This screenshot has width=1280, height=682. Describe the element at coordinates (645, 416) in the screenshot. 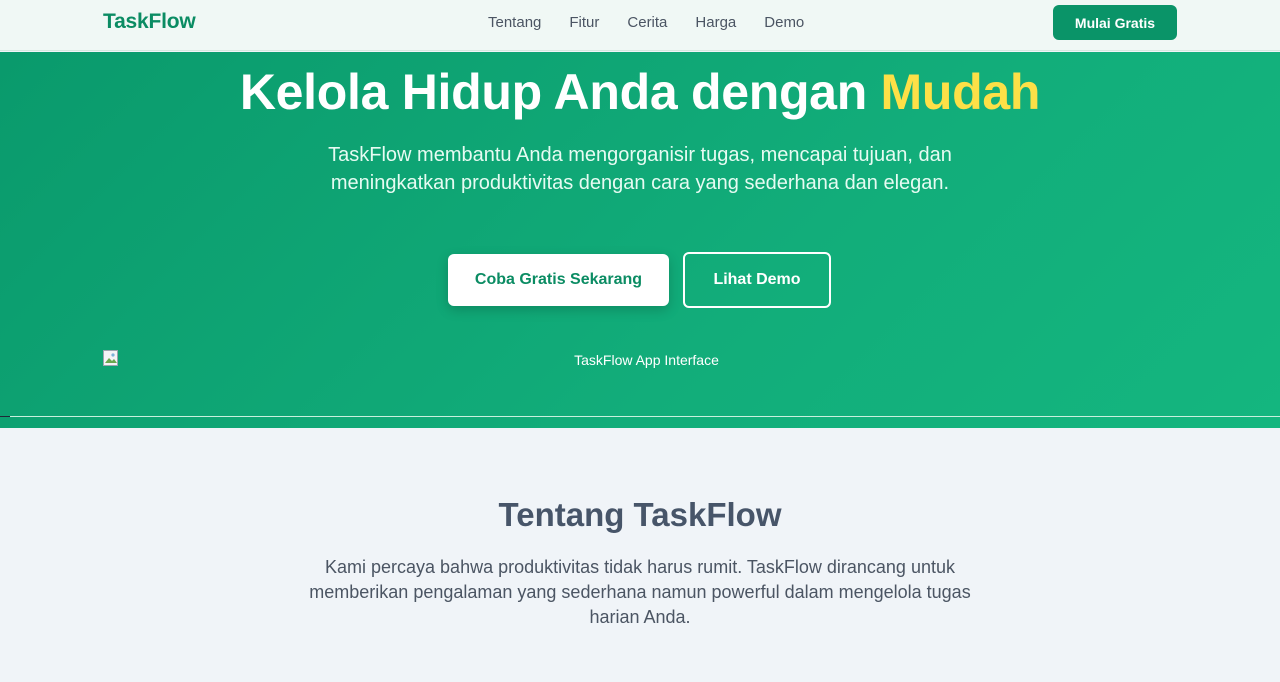

I see `hero-divider` at that location.